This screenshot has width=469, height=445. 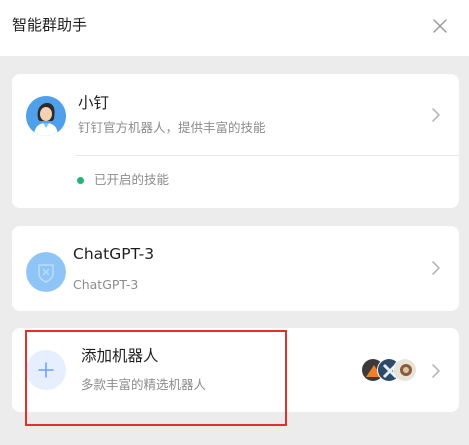 What do you see at coordinates (106, 284) in the screenshot?
I see `chatgpt-description: ChatGPT-3` at bounding box center [106, 284].